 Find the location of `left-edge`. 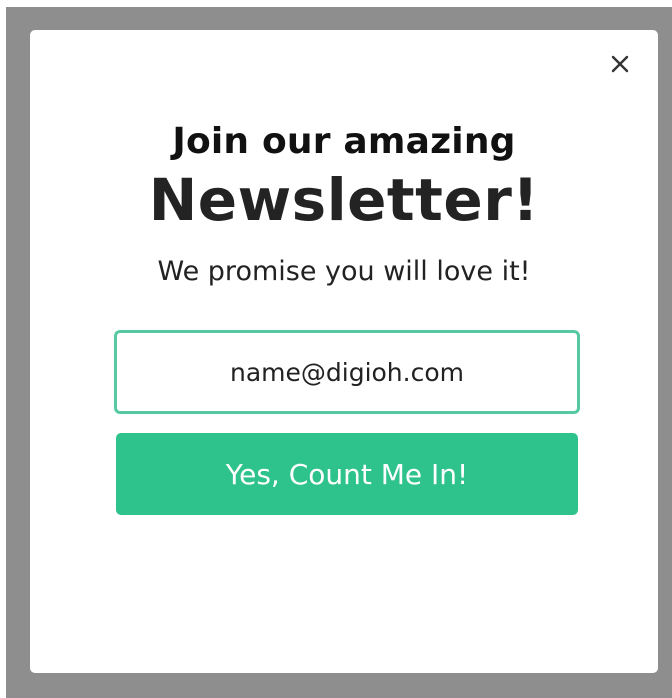

left-edge is located at coordinates (3, 349).